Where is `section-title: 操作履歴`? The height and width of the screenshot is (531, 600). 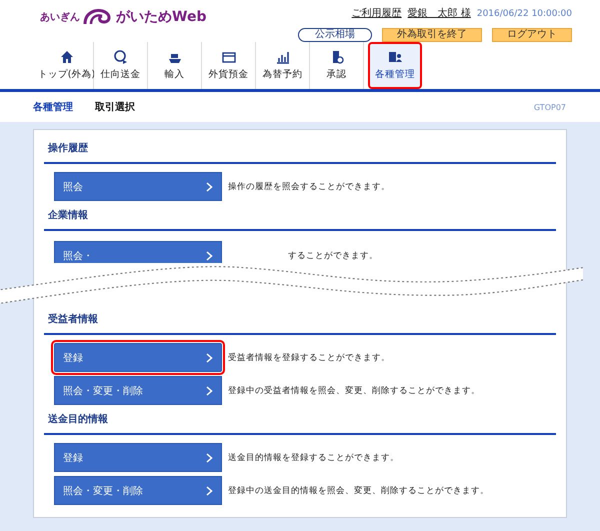
section-title: 操作履歴 is located at coordinates (300, 150).